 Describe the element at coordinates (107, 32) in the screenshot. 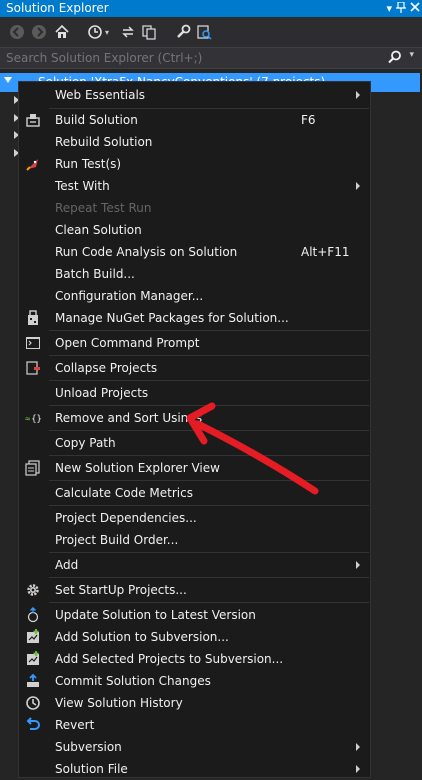

I see `pending-dropdown-icon: ▾` at that location.